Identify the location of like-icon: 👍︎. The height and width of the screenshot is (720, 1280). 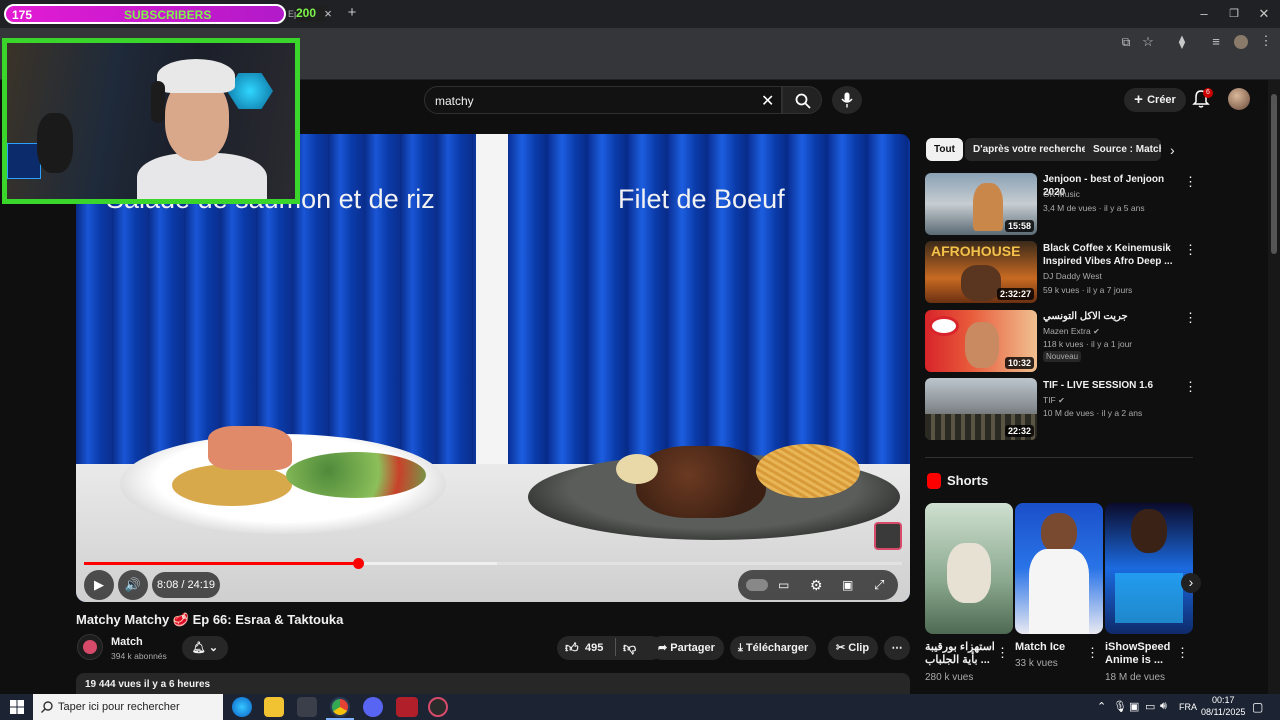
(572, 648).